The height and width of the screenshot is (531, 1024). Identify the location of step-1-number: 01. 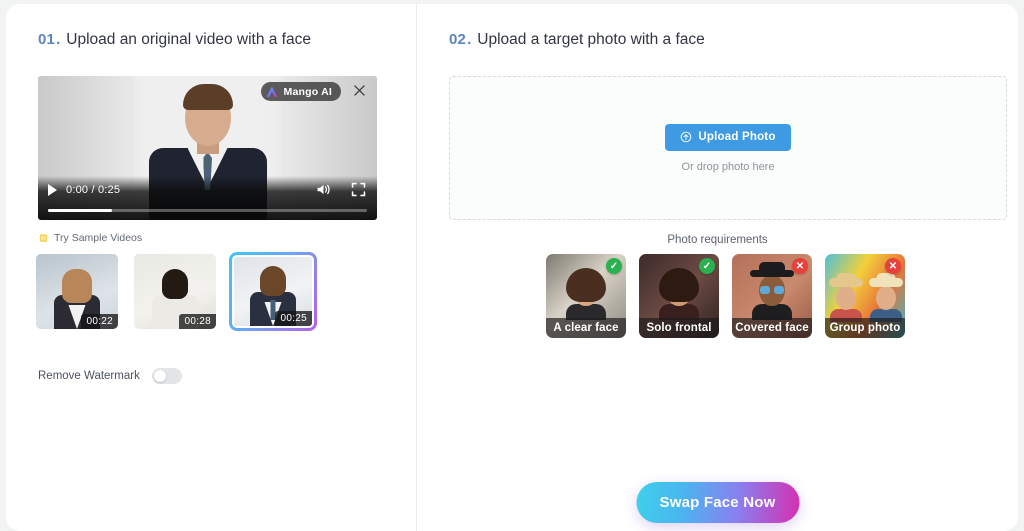
(47, 39).